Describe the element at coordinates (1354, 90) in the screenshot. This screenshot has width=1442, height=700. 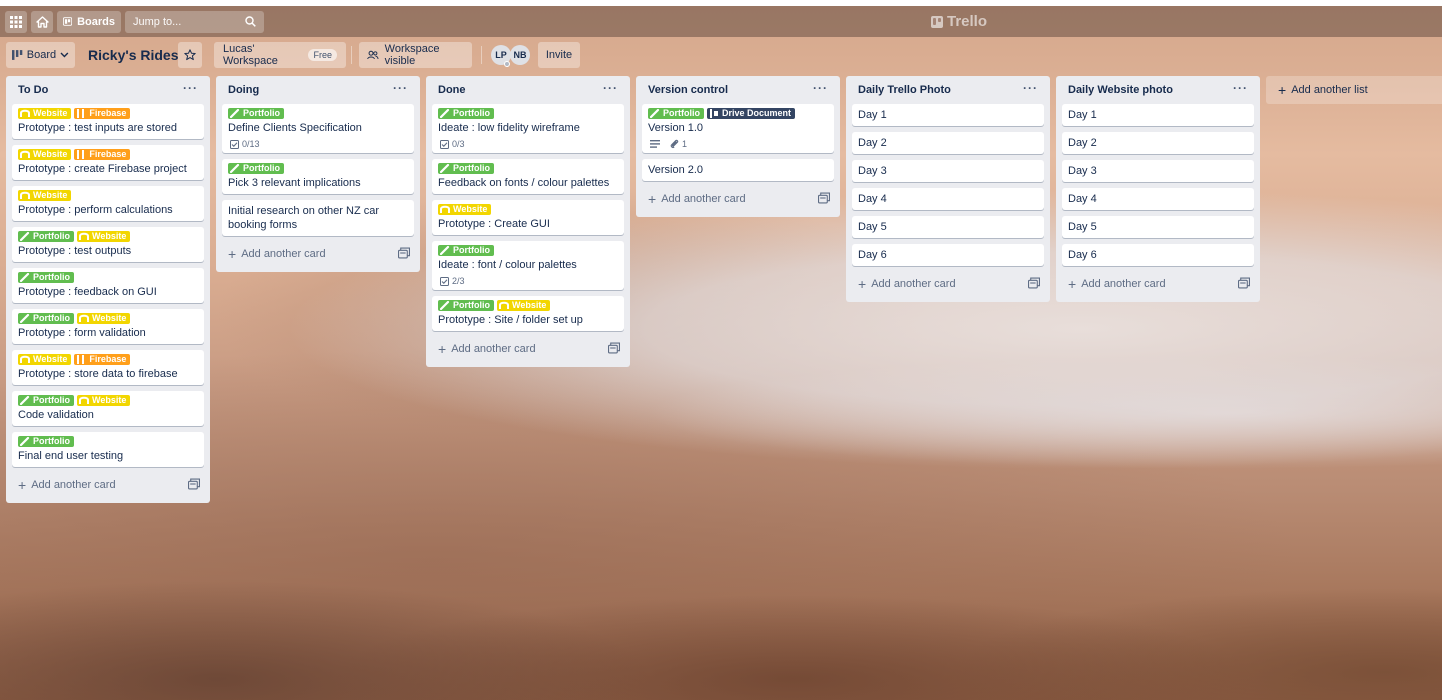
I see `add-list-button: + Add another list` at that location.